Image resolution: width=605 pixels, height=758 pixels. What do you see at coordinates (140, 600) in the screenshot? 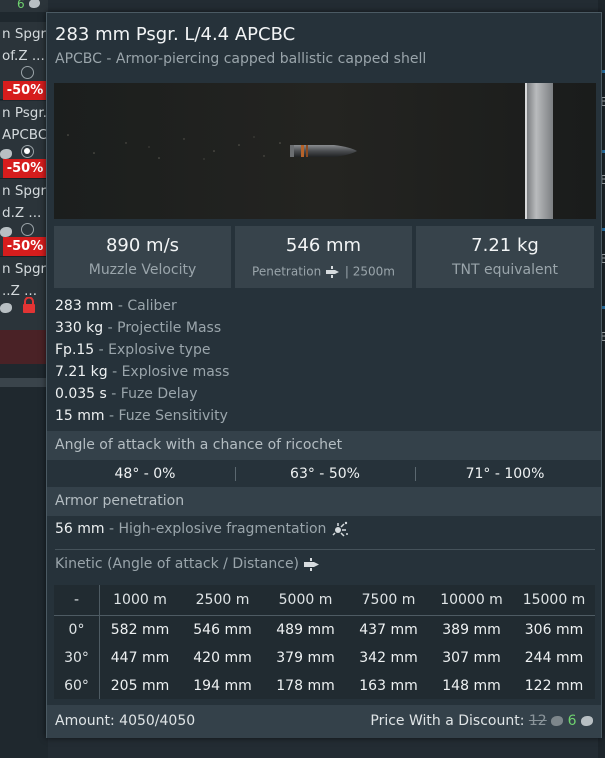
I see `column-header: 1000 m` at bounding box center [140, 600].